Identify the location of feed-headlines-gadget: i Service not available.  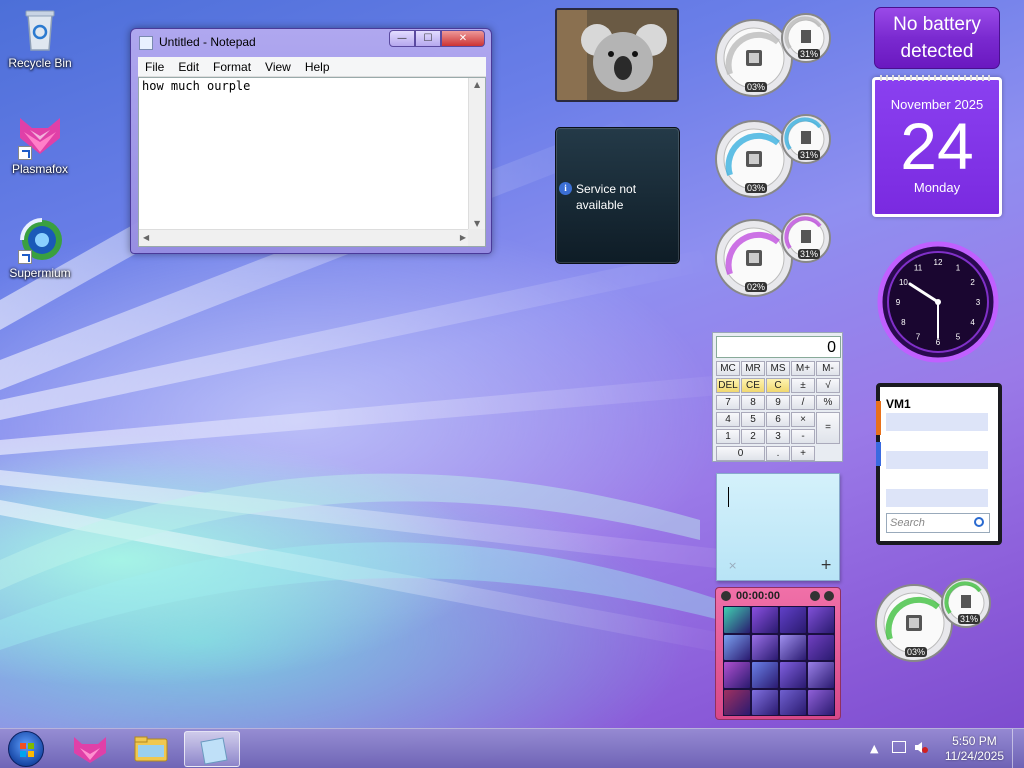
(617, 195).